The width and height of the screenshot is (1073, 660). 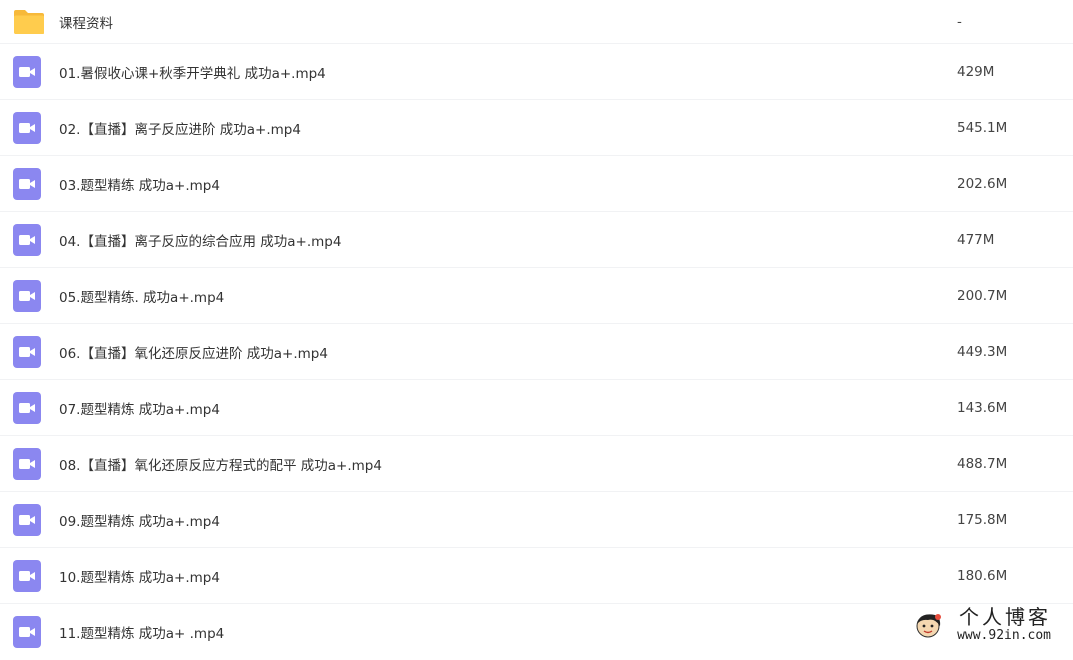 I want to click on list-item: 10.题型精炼 成功a+.mp4 180.6M, so click(x=536, y=576).